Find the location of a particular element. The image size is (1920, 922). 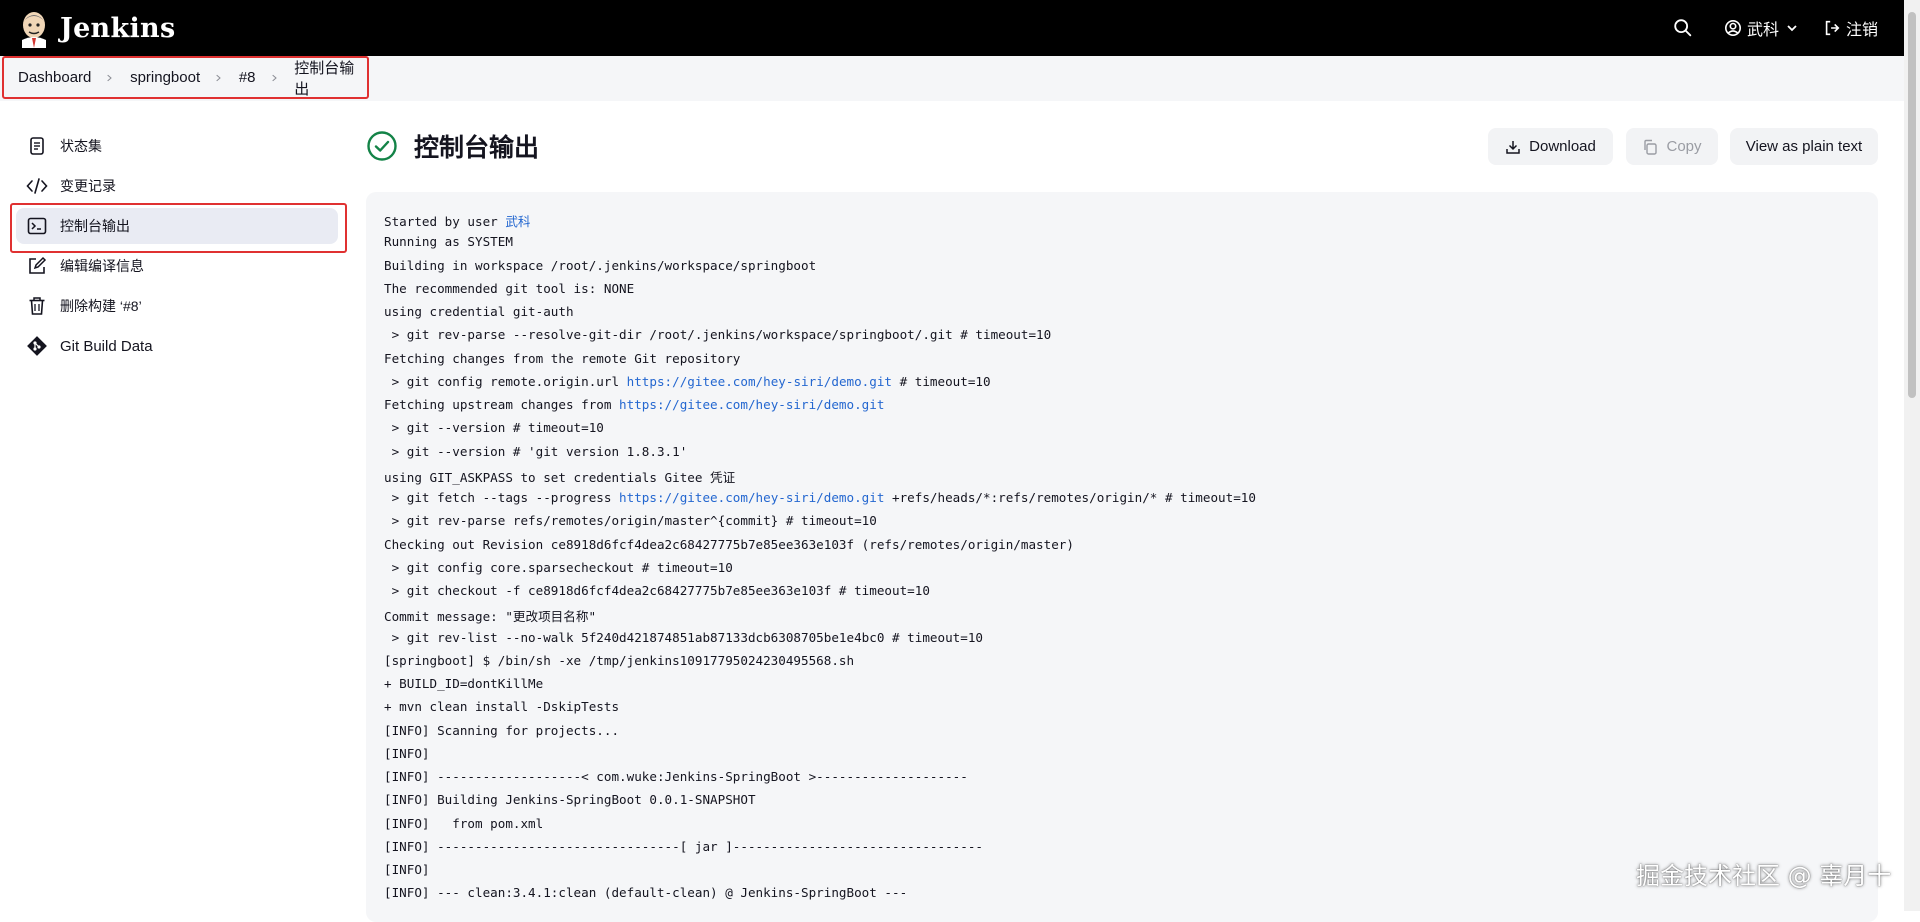

console-text: [INFO] from pom.xml is located at coordinates (464, 823).